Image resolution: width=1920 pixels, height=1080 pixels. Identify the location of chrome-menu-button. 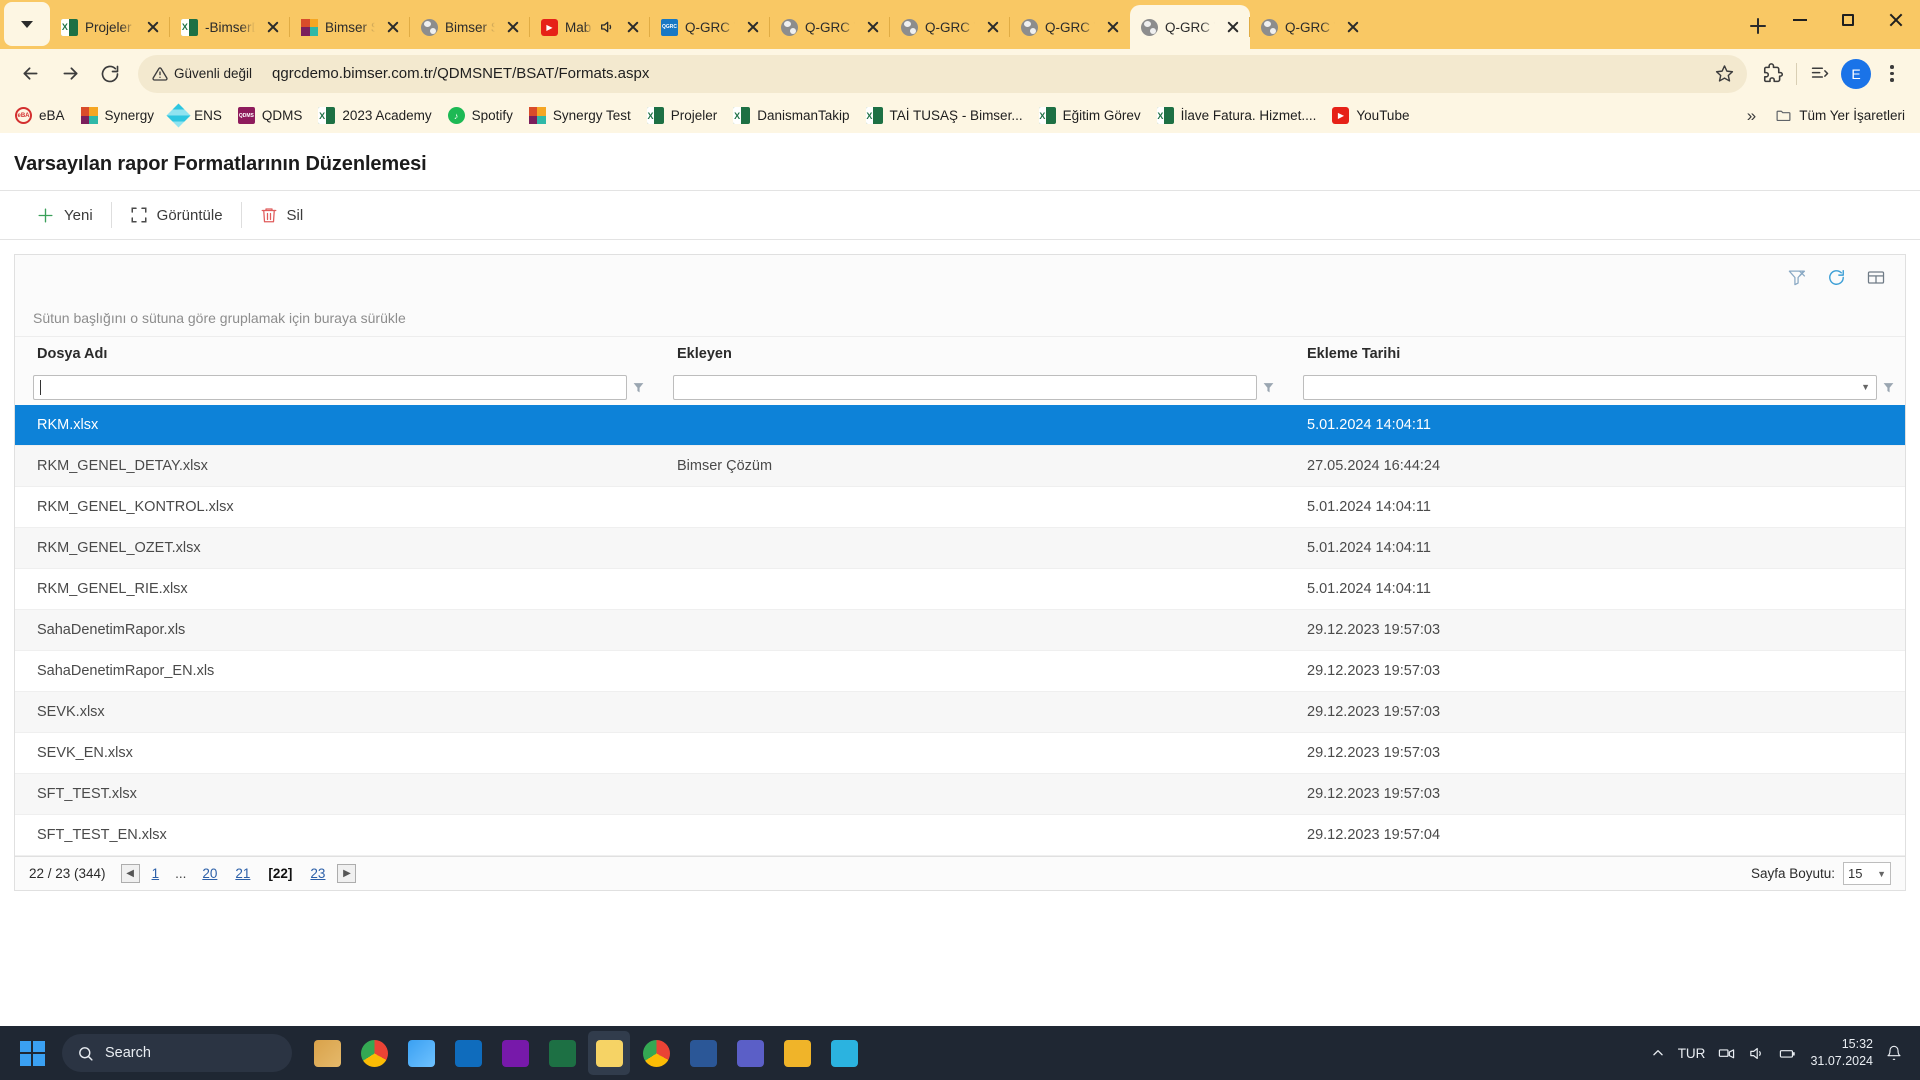
(1892, 74).